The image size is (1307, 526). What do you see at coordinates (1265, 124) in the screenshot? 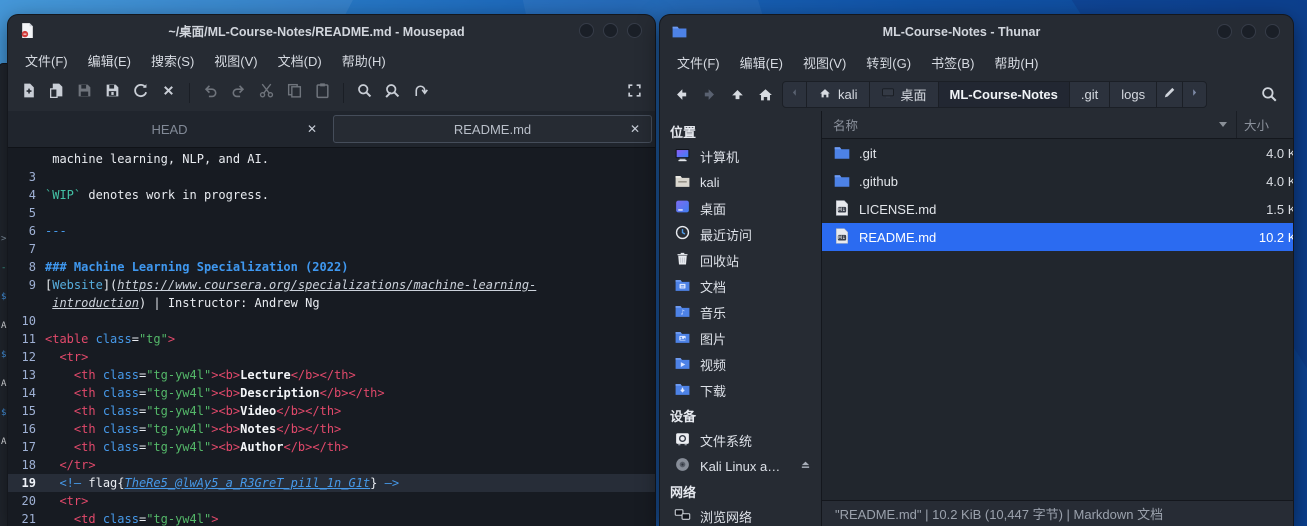
I see `column-header-size: 大小` at bounding box center [1265, 124].